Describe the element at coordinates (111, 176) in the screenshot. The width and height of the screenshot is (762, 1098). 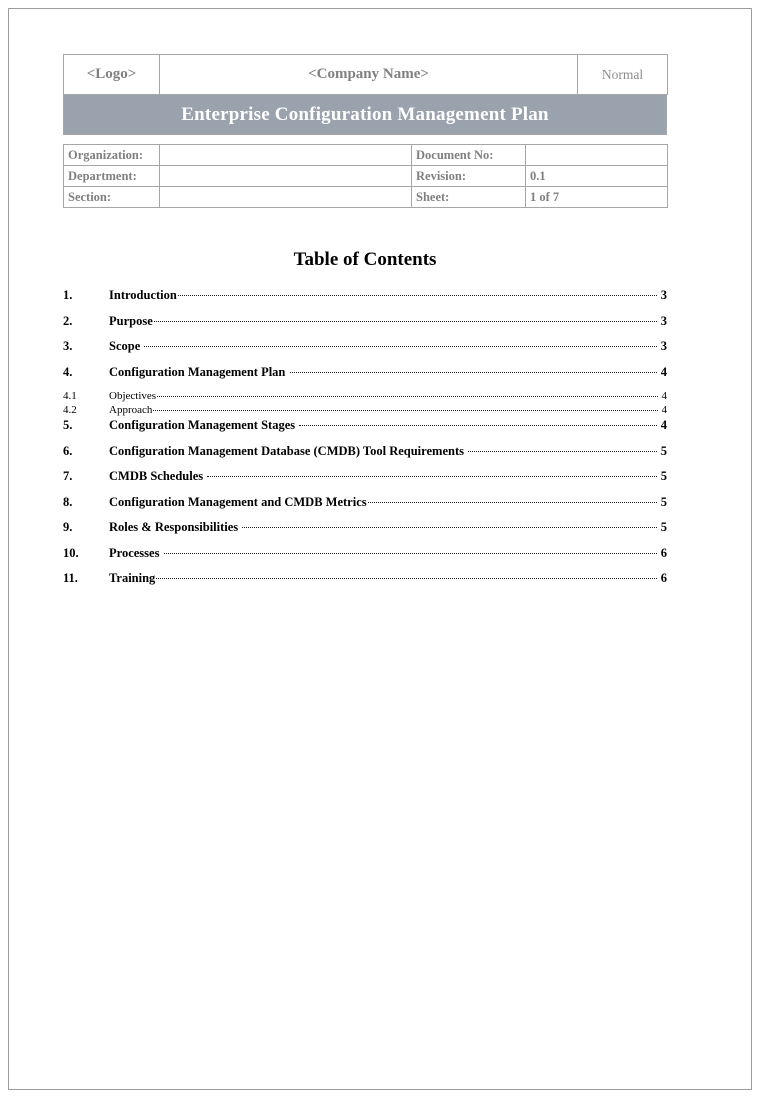
I see `department-label: Department:` at that location.